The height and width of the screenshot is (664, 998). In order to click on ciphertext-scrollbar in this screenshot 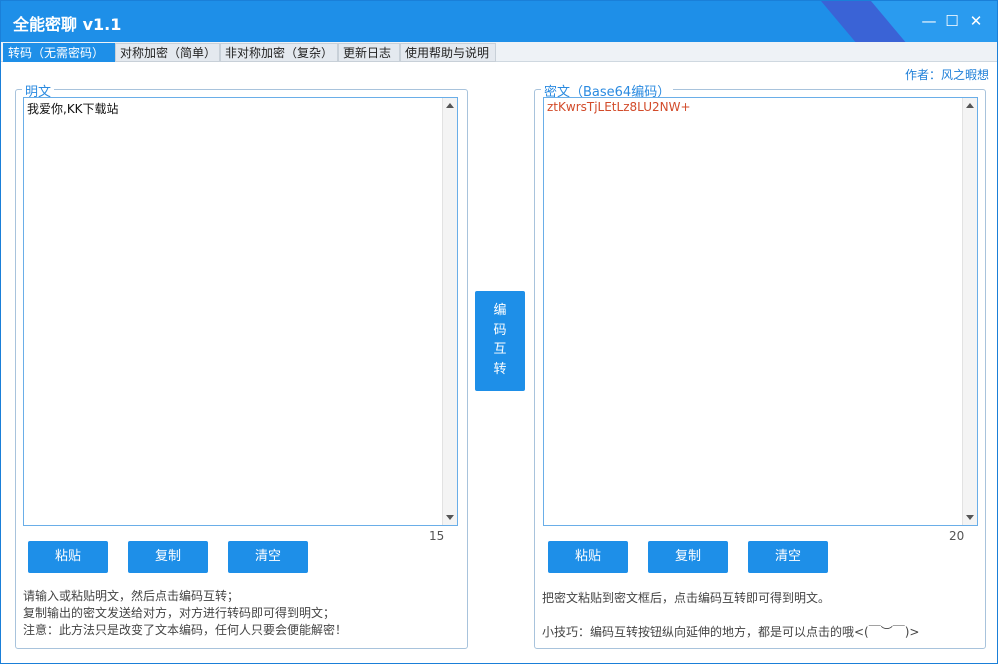, I will do `click(969, 311)`.